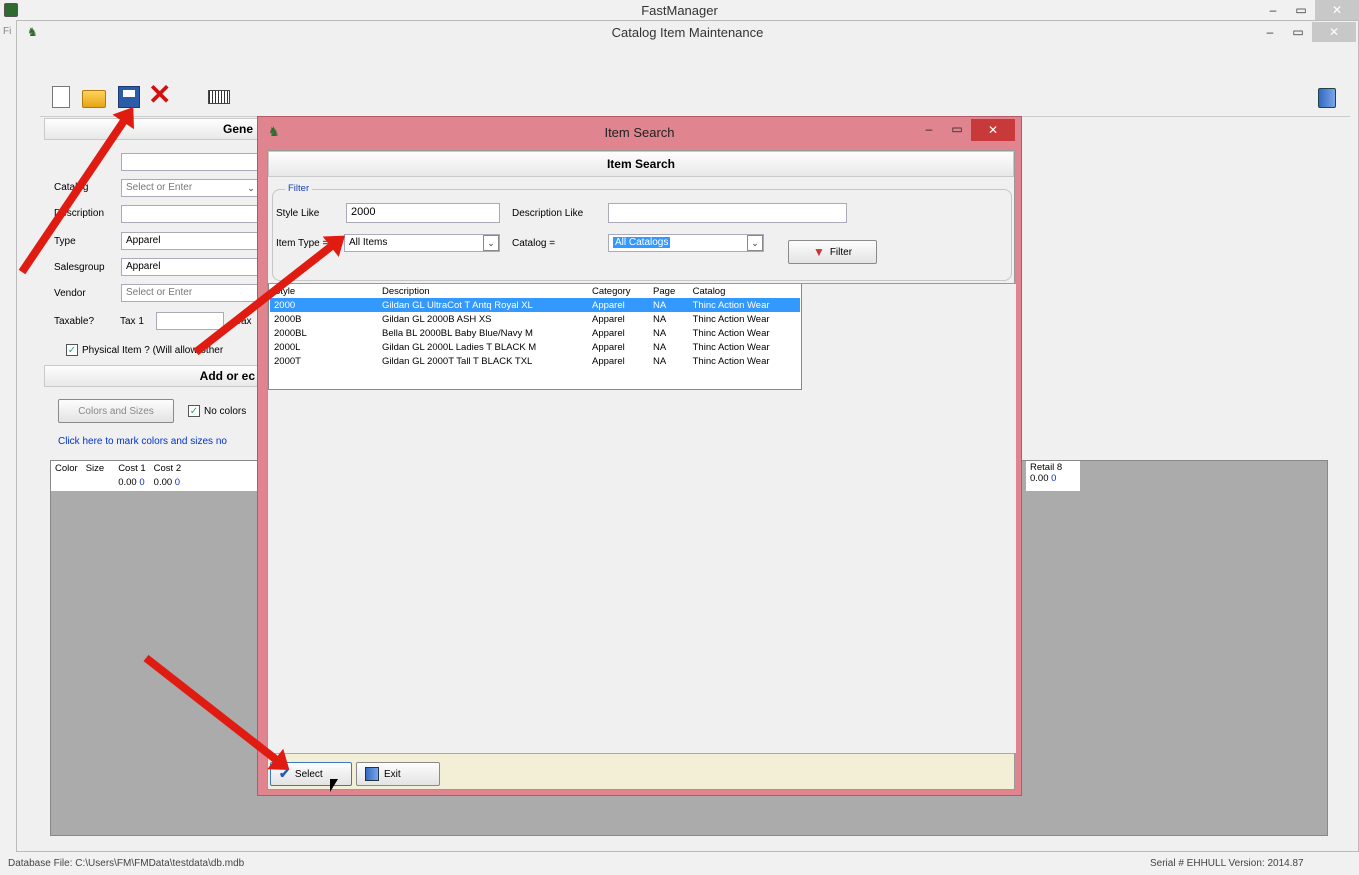 The image size is (1359, 875). Describe the element at coordinates (72, 350) in the screenshot. I see `physical-item-checkbox: ✓` at that location.